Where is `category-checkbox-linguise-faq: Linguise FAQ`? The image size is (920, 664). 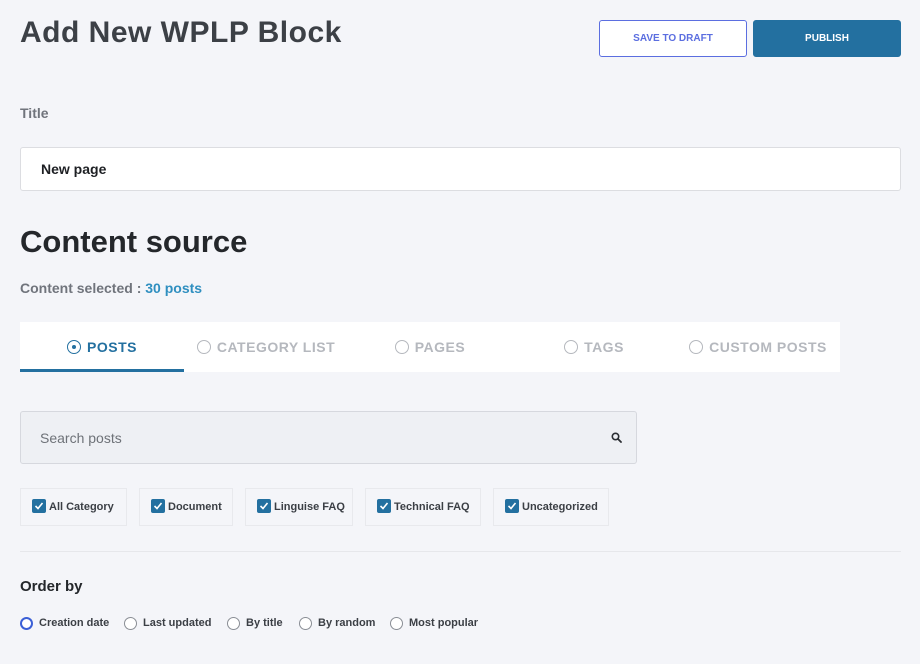
category-checkbox-linguise-faq: Linguise FAQ is located at coordinates (299, 507).